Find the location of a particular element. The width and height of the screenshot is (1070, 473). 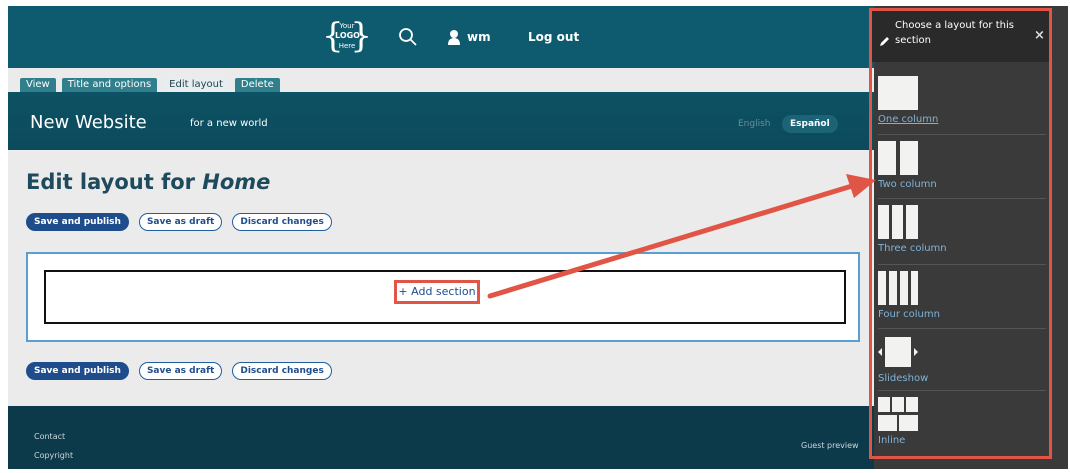

site-slogan: for a new world is located at coordinates (229, 123).